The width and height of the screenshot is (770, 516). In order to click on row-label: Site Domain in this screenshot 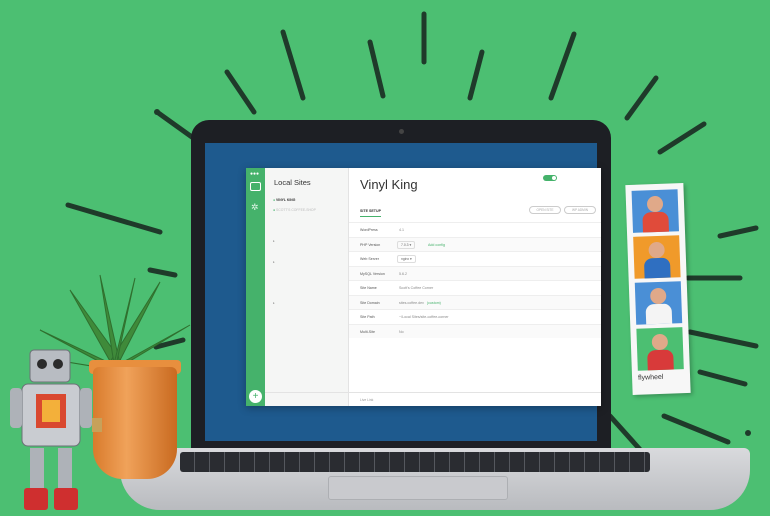, I will do `click(370, 302)`.